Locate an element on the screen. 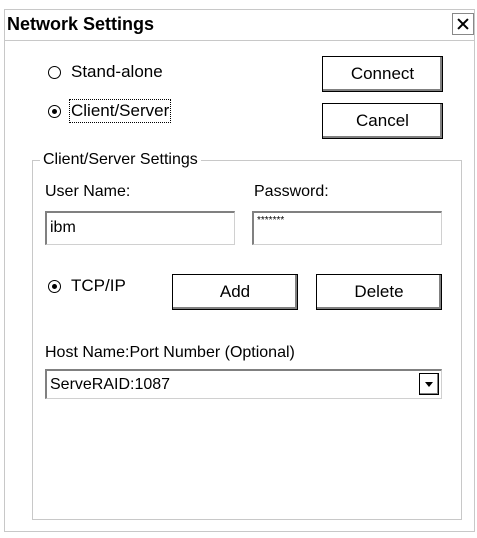 The image size is (477, 538). host-value: ServeRAID:1087 is located at coordinates (110, 384).